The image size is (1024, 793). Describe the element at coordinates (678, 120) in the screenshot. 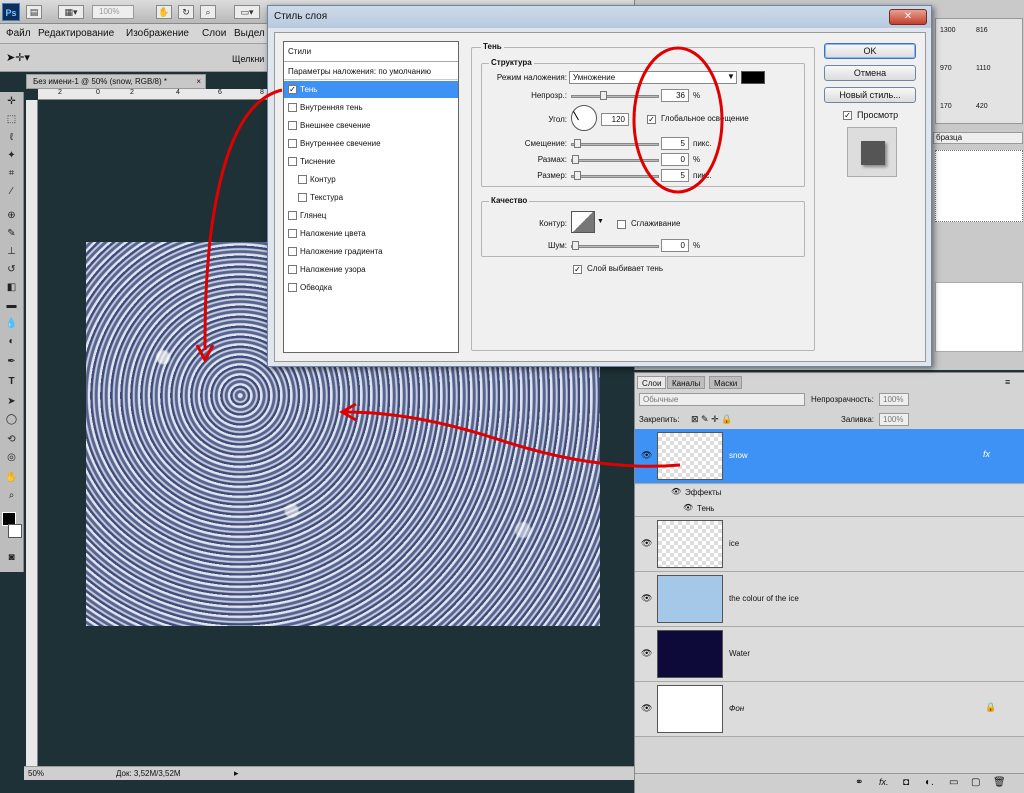

I see `annotation-circle` at that location.